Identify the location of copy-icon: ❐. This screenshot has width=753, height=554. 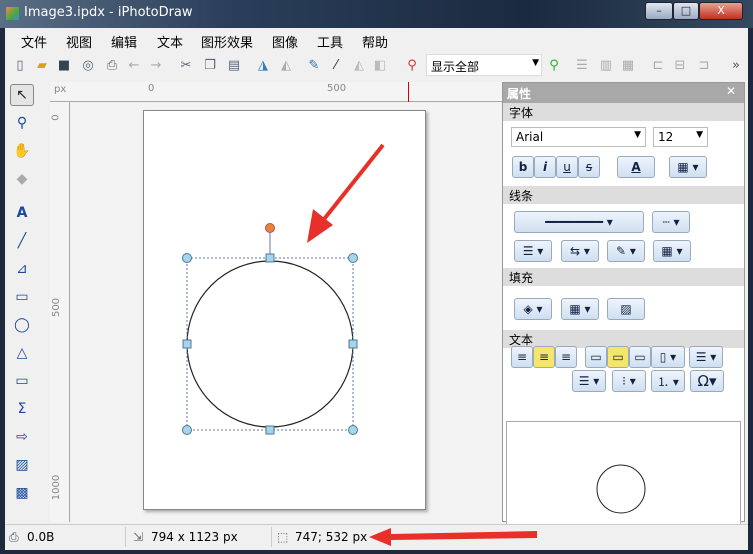
(210, 65).